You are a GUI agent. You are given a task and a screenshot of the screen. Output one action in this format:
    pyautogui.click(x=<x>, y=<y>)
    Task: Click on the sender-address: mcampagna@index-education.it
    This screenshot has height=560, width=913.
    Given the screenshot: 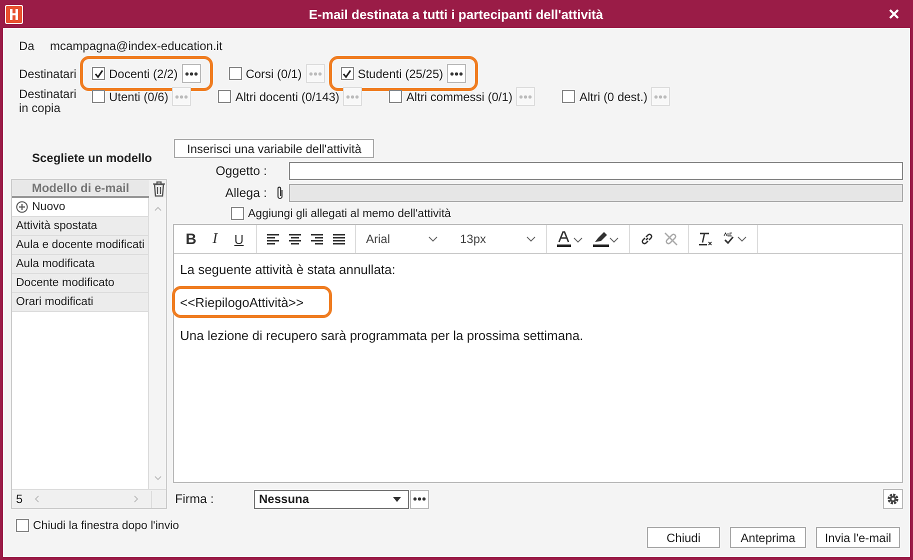 What is the action you would take?
    pyautogui.click(x=136, y=46)
    